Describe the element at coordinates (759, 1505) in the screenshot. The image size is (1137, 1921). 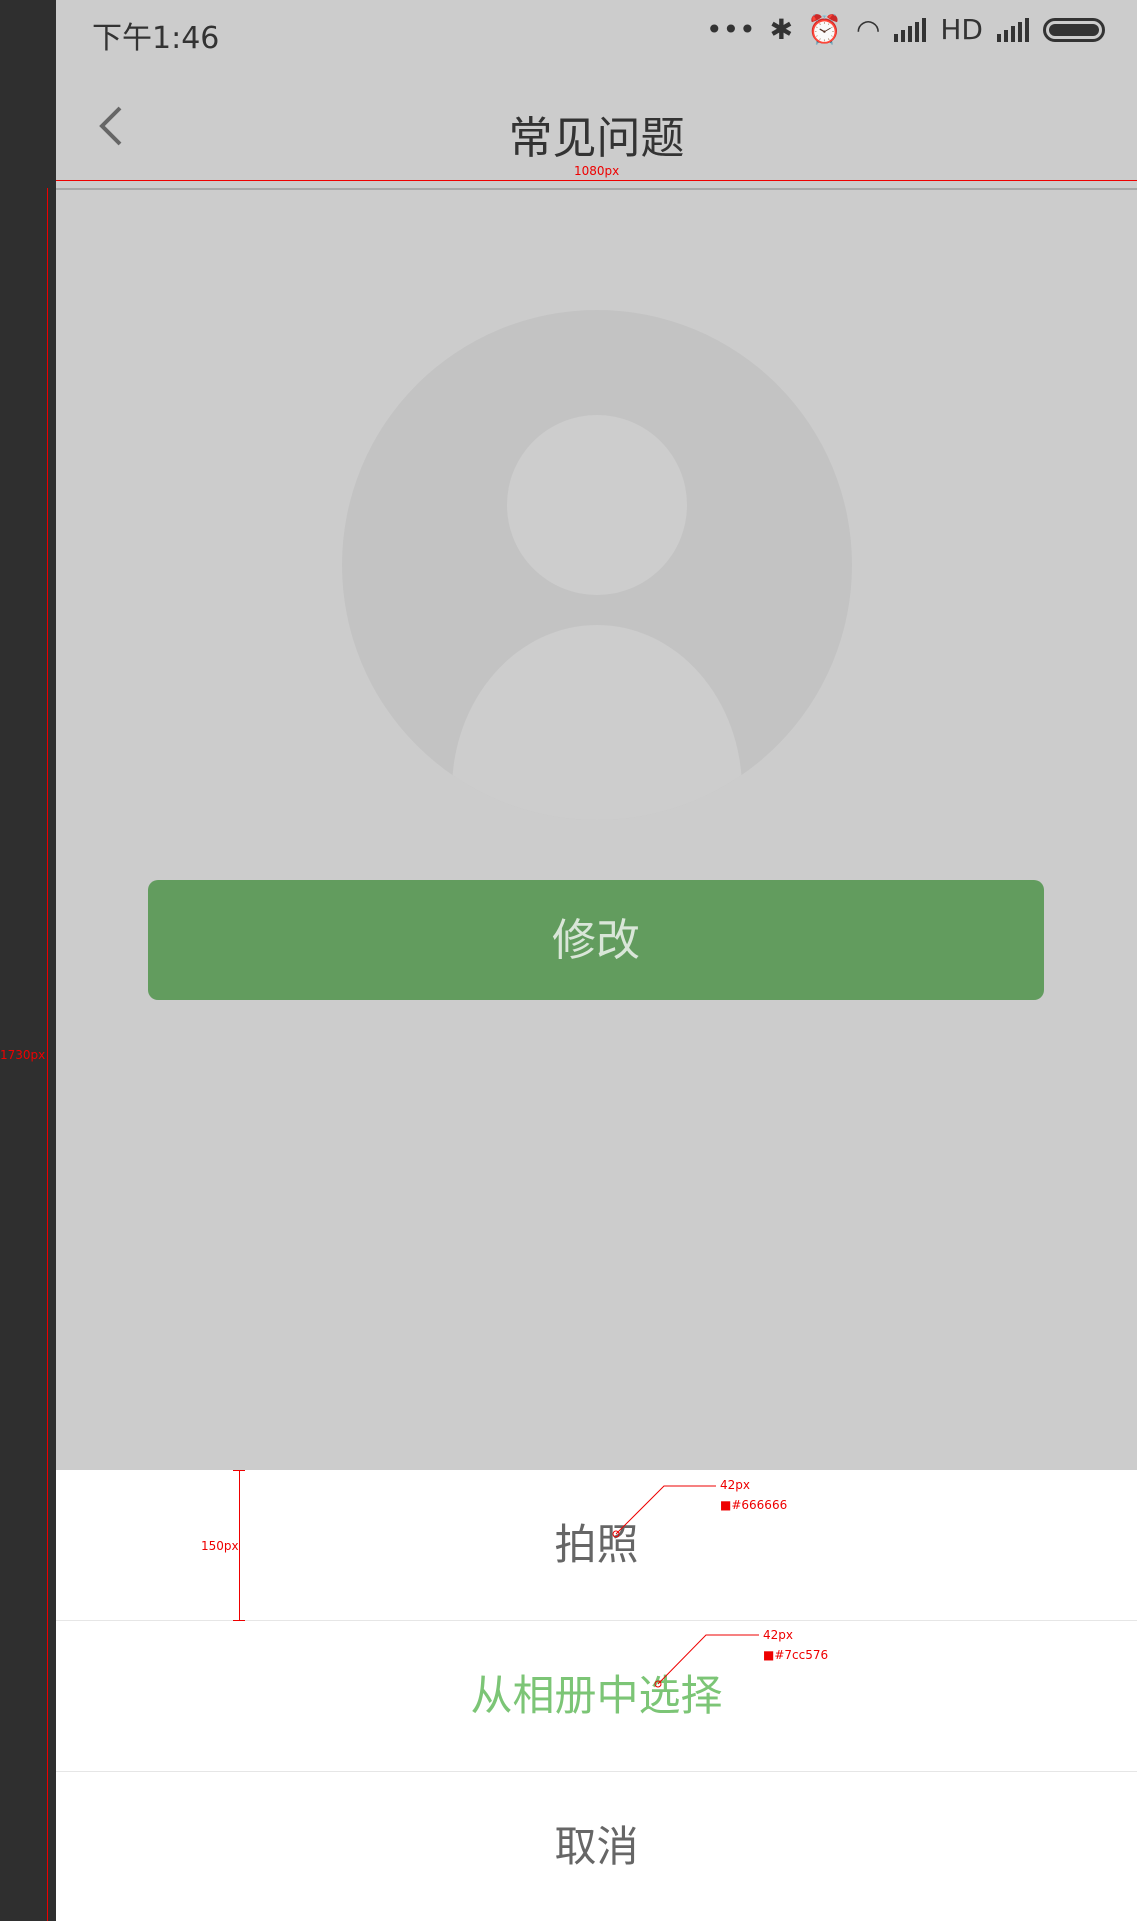
I see `color-spec-1-value: #666666` at that location.